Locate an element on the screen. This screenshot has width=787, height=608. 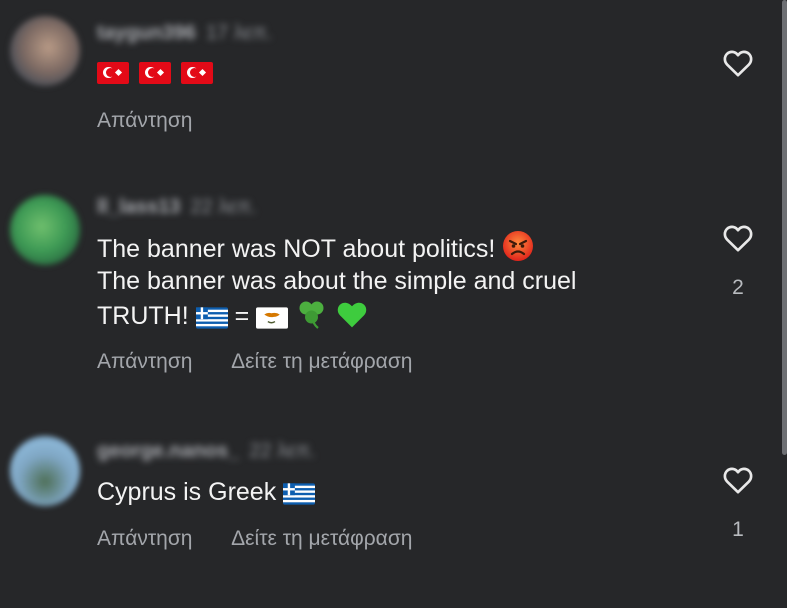
heart-outline-icon is located at coordinates (738, 480).